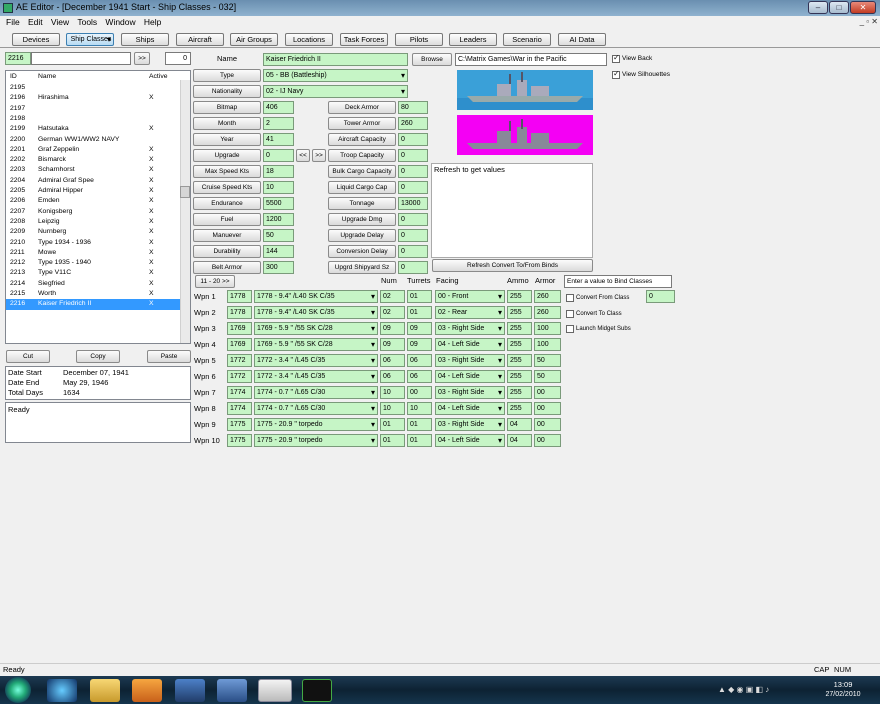 Image resolution: width=880 pixels, height=704 pixels. What do you see at coordinates (470, 312) in the screenshot?
I see `weapon-facing-select: 02 - Rear` at bounding box center [470, 312].